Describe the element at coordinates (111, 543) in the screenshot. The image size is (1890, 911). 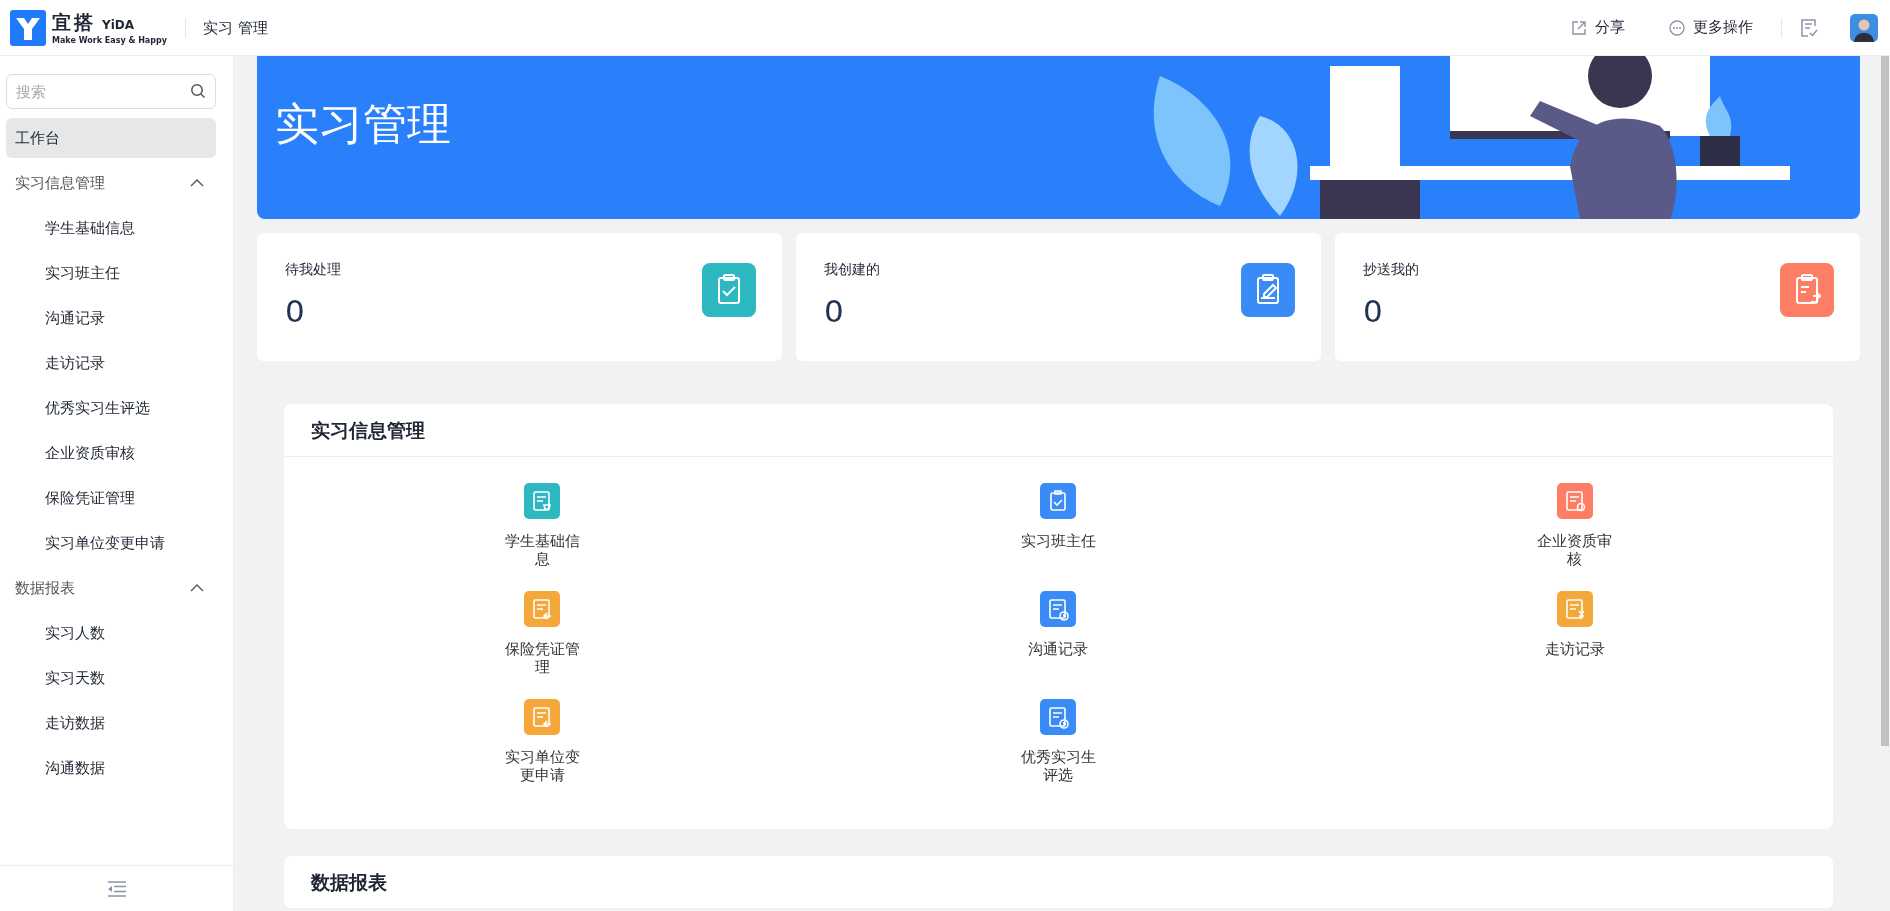
I see `sidebar-item: 实习单位变更申请` at that location.